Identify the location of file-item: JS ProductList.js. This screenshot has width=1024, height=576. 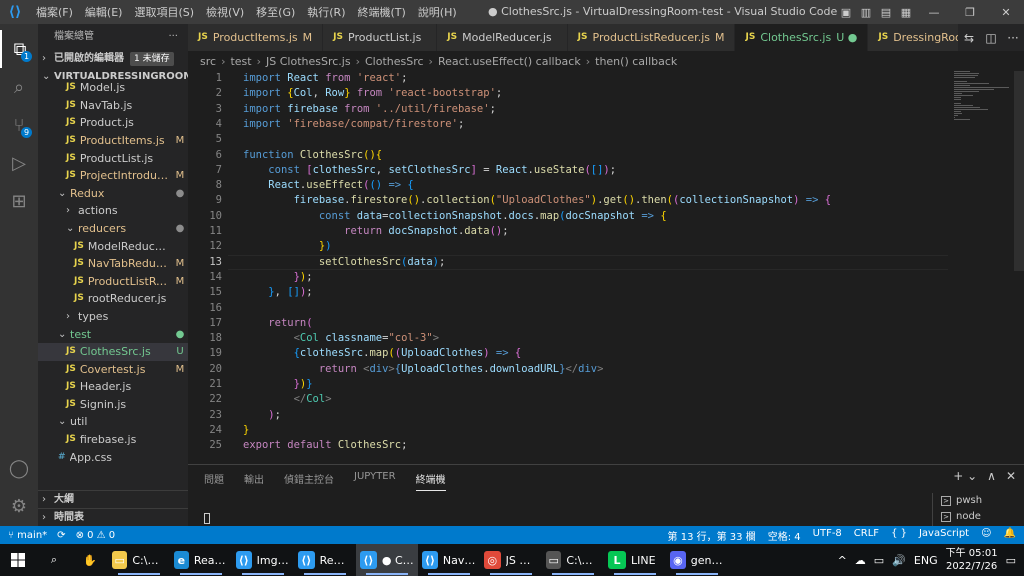
(113, 159).